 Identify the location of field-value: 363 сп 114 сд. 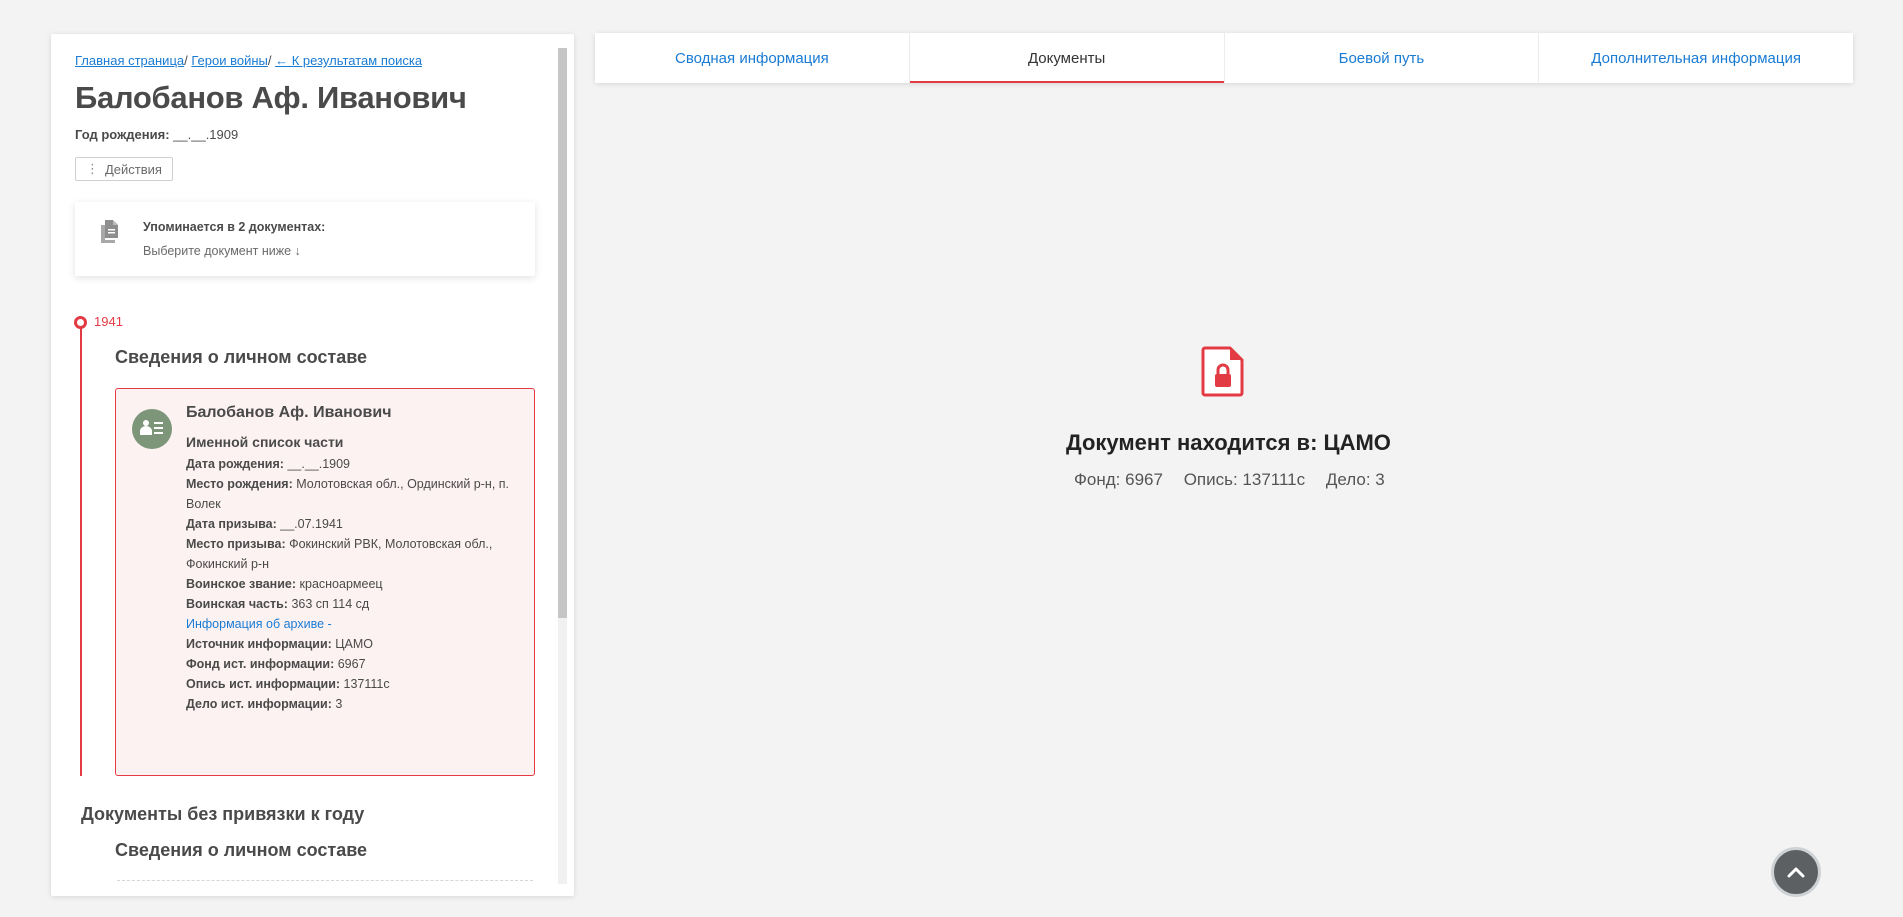
(330, 604).